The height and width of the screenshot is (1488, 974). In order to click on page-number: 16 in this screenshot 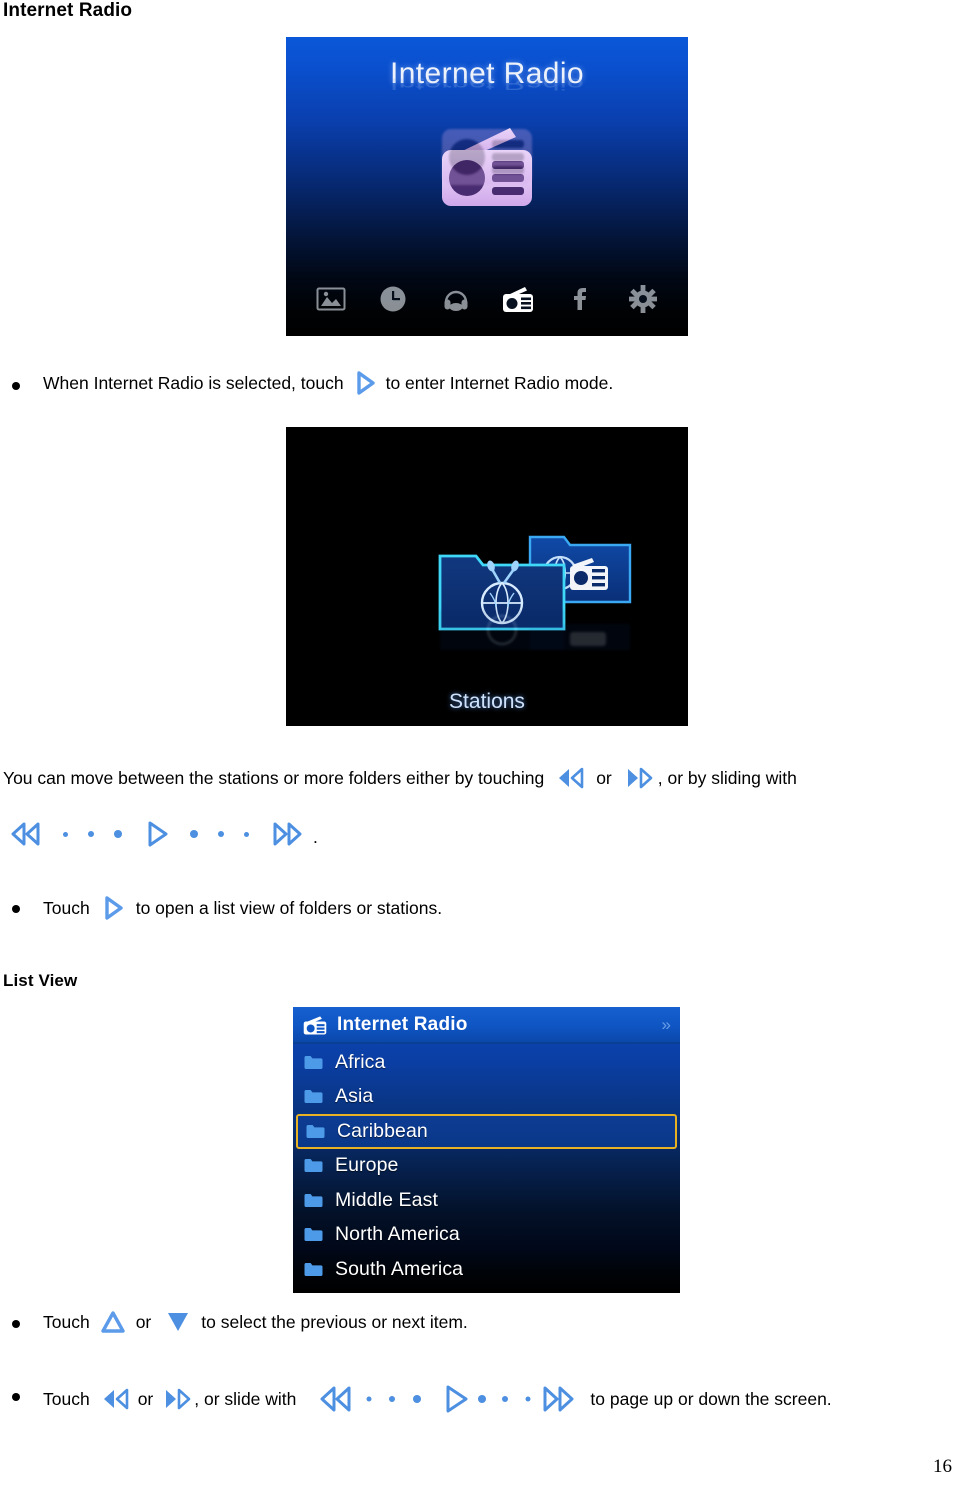, I will do `click(942, 1466)`.